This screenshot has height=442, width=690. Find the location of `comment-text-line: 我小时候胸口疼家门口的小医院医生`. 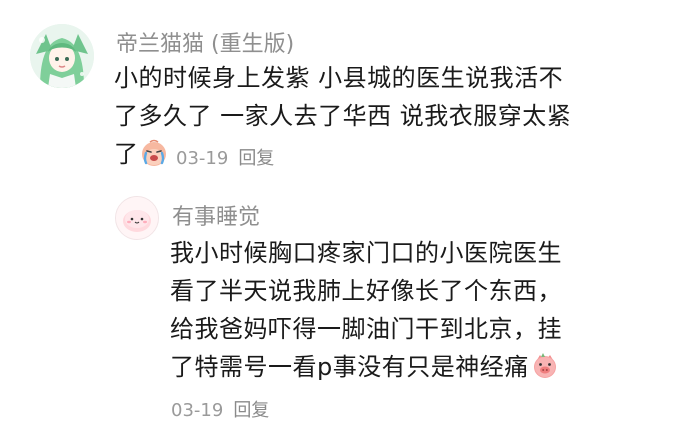

comment-text-line: 我小时候胸口疼家门口的小医院医生 is located at coordinates (366, 253).